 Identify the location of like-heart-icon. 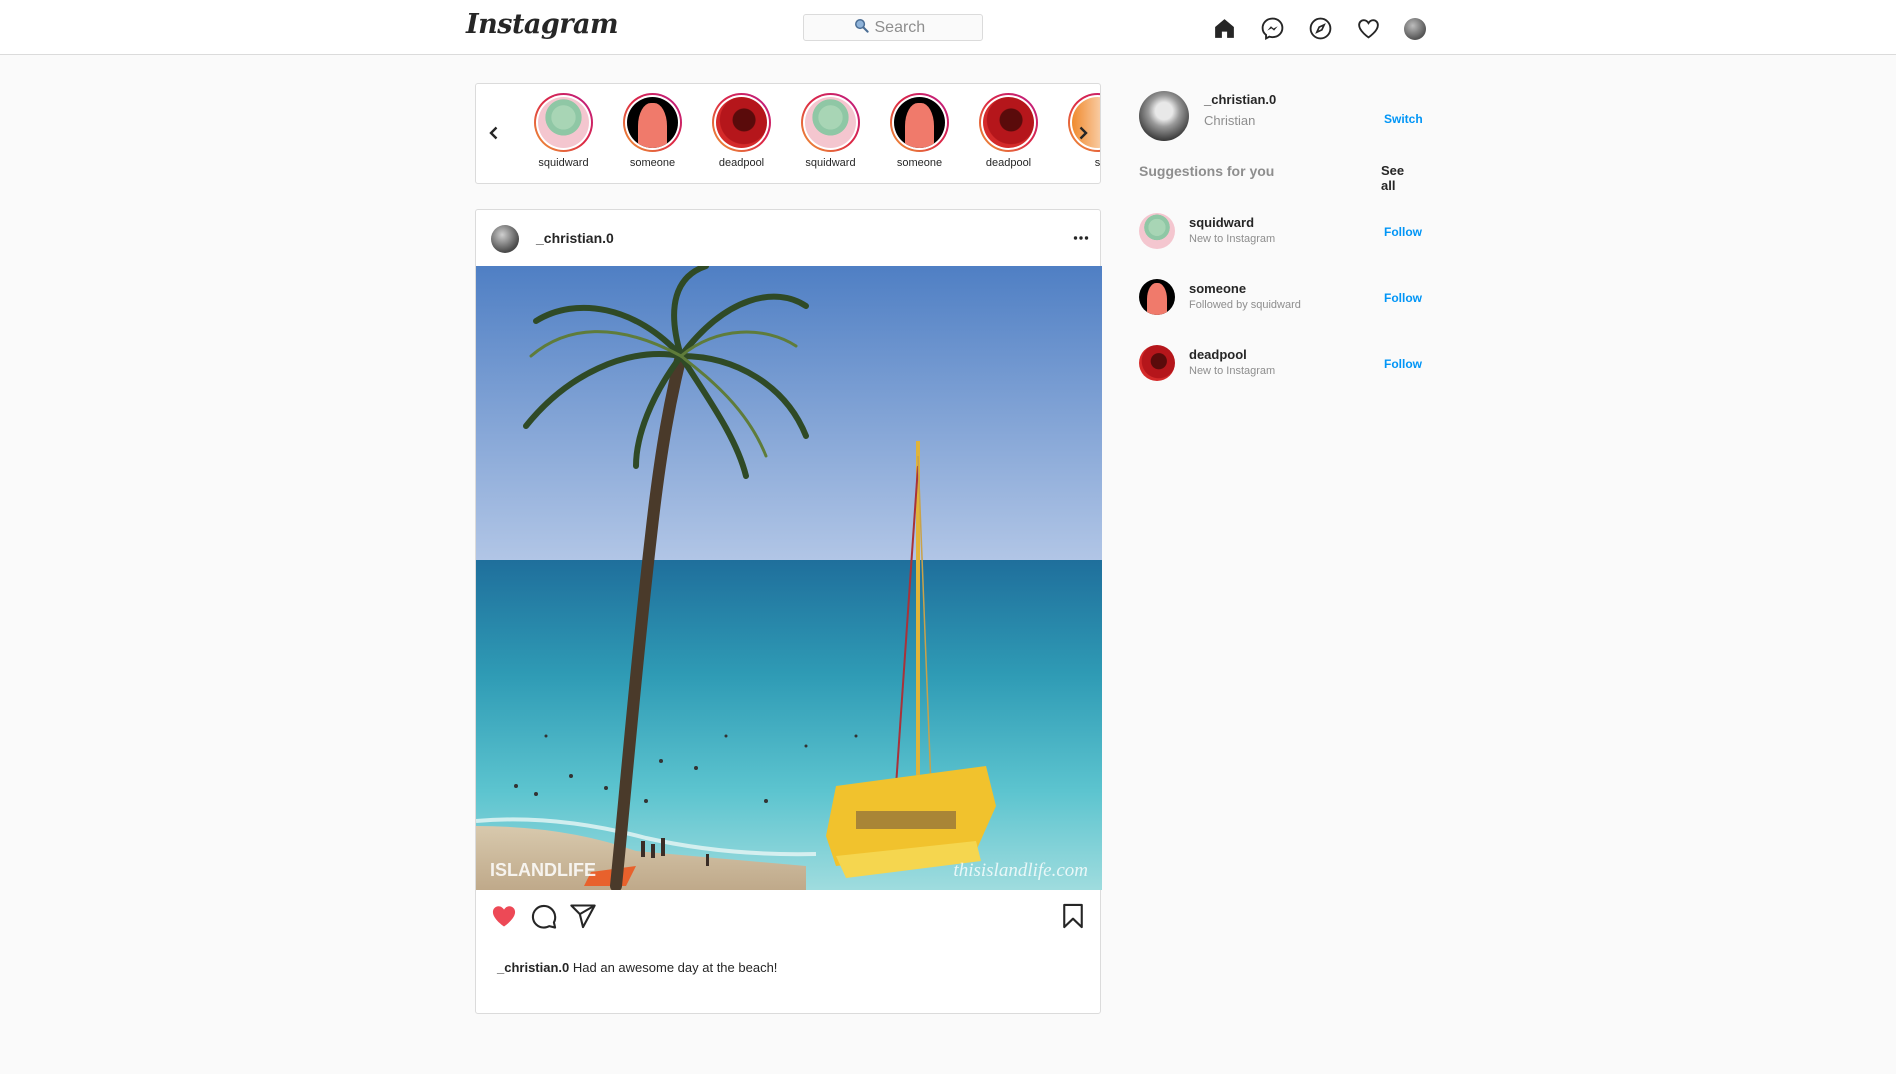
(504, 916).